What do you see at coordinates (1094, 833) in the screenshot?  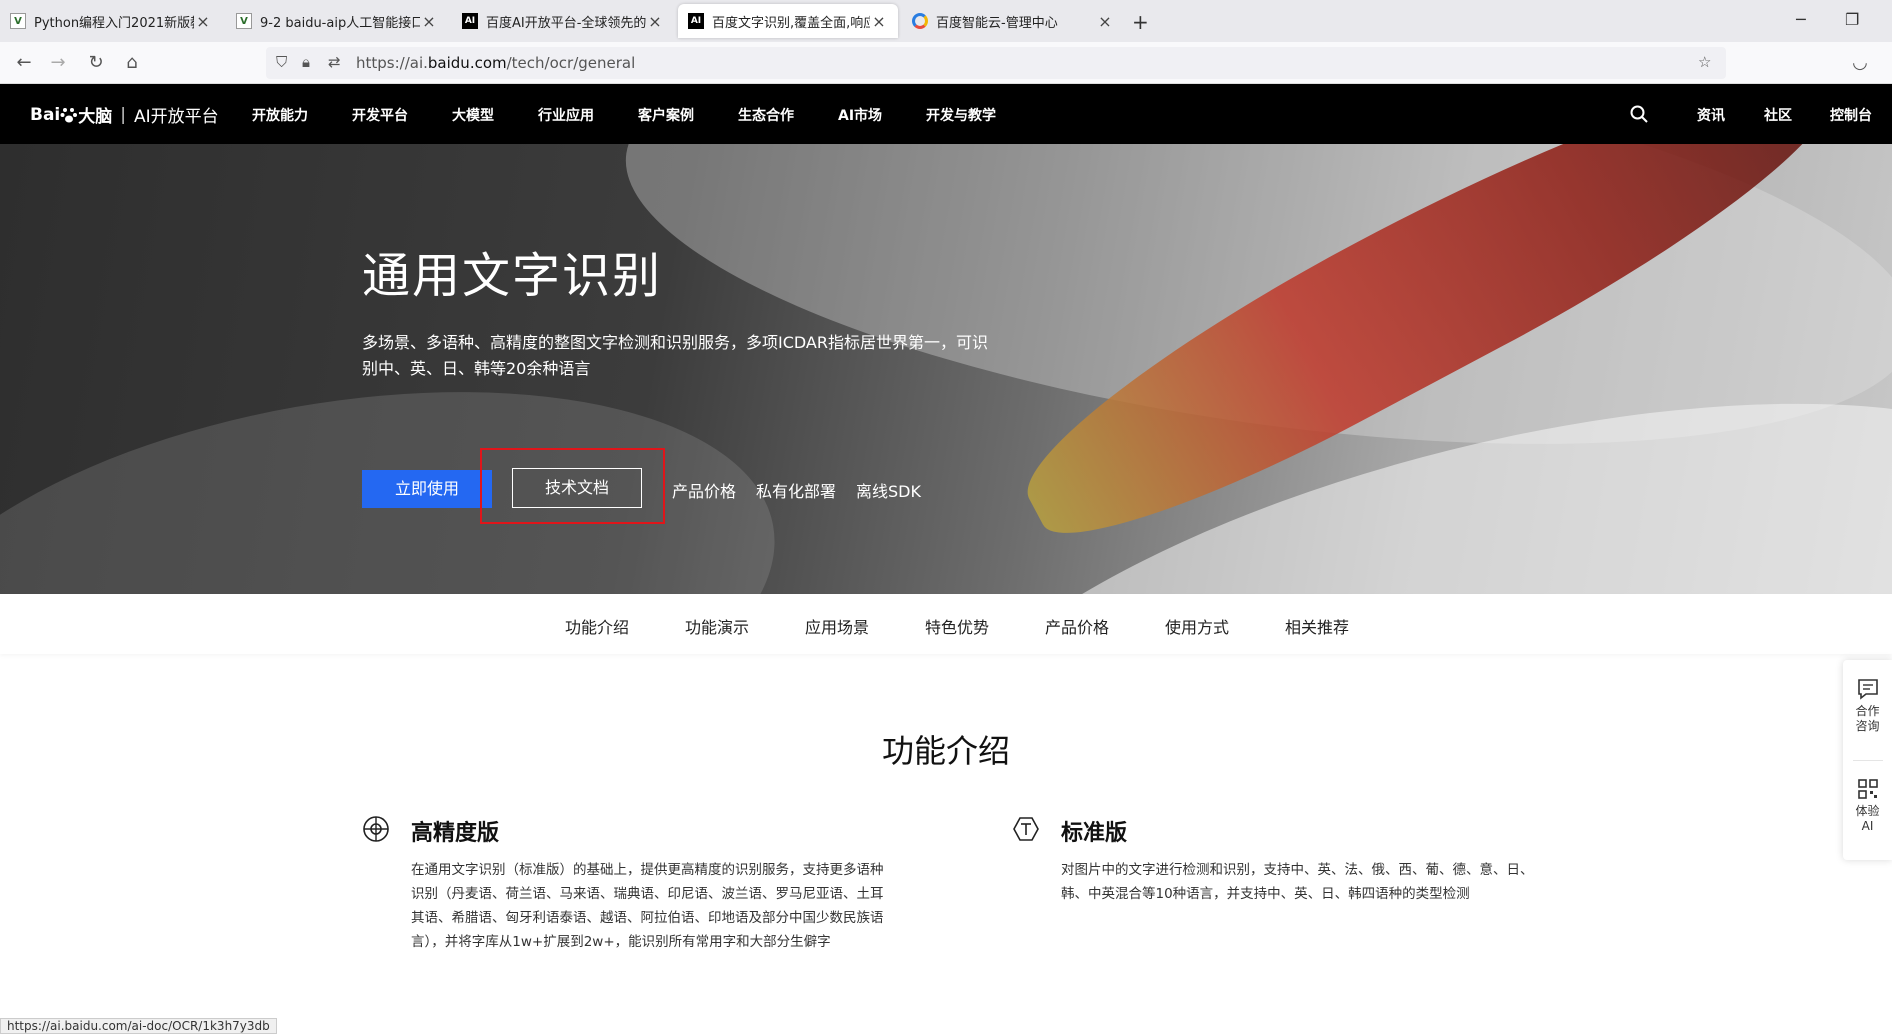 I see `feature-name: 标准版` at bounding box center [1094, 833].